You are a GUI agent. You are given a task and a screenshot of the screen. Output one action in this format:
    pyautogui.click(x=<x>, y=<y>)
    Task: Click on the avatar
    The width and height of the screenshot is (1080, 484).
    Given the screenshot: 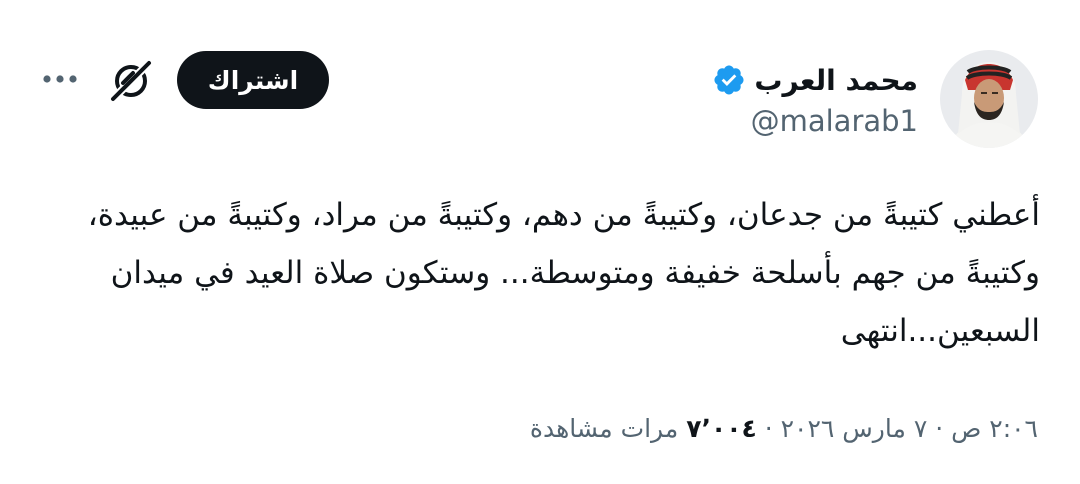 What is the action you would take?
    pyautogui.click(x=989, y=99)
    